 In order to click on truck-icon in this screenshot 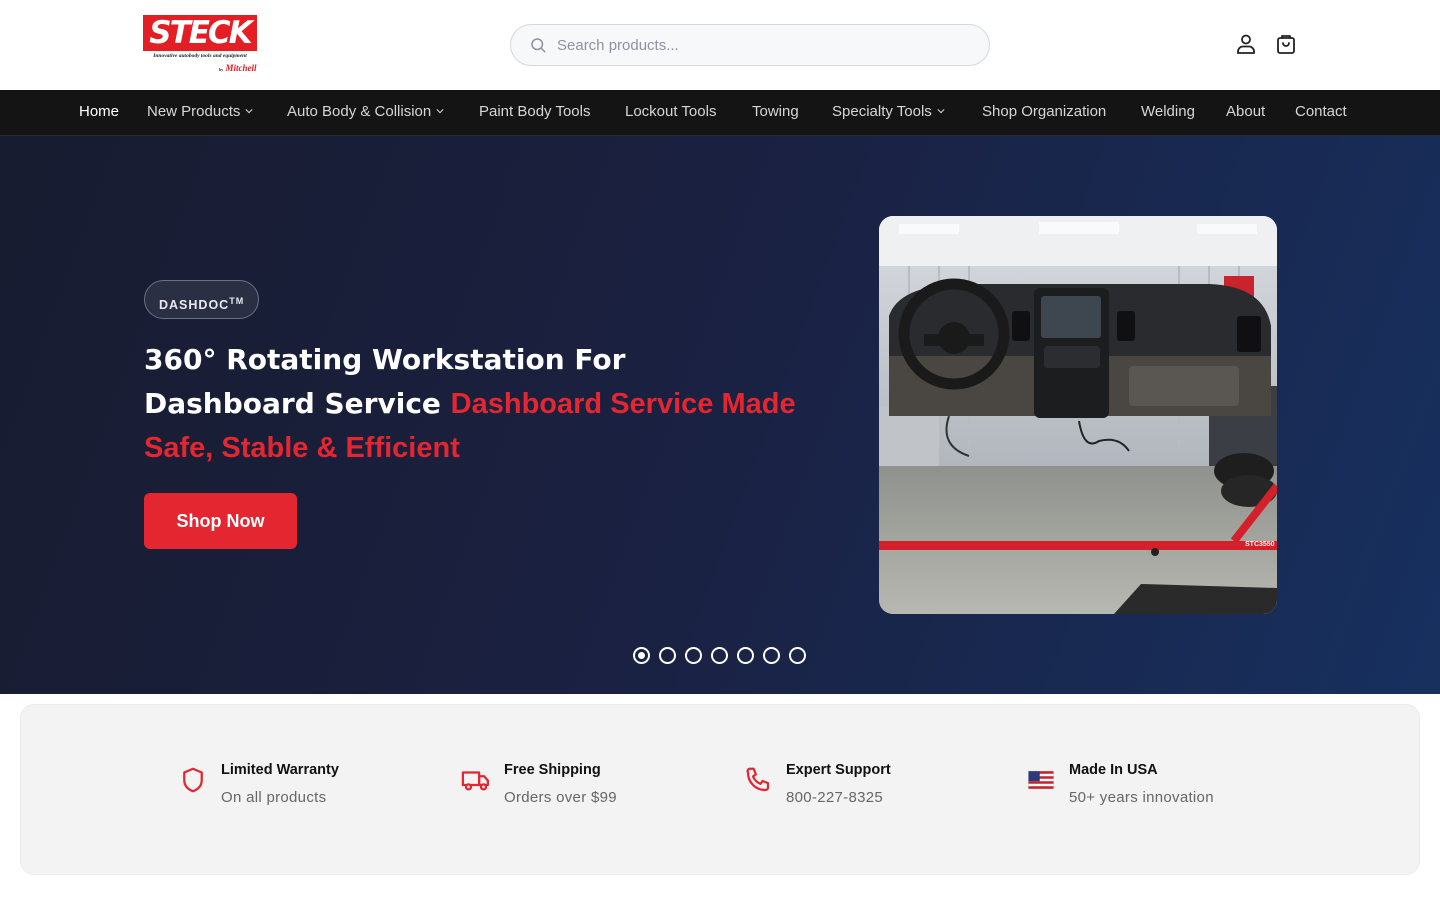, I will do `click(475, 781)`.